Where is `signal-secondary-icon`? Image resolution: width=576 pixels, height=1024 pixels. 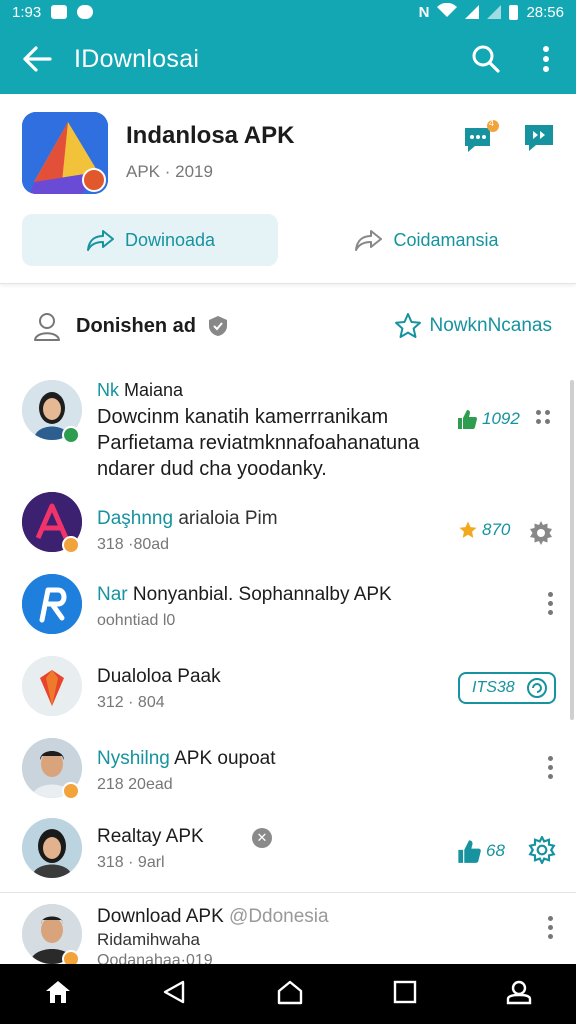 signal-secondary-icon is located at coordinates (494, 12).